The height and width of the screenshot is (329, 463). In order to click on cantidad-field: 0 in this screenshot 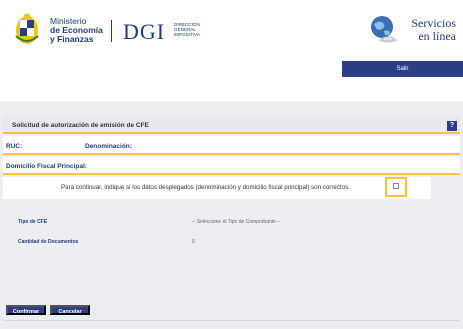, I will do `click(193, 242)`.